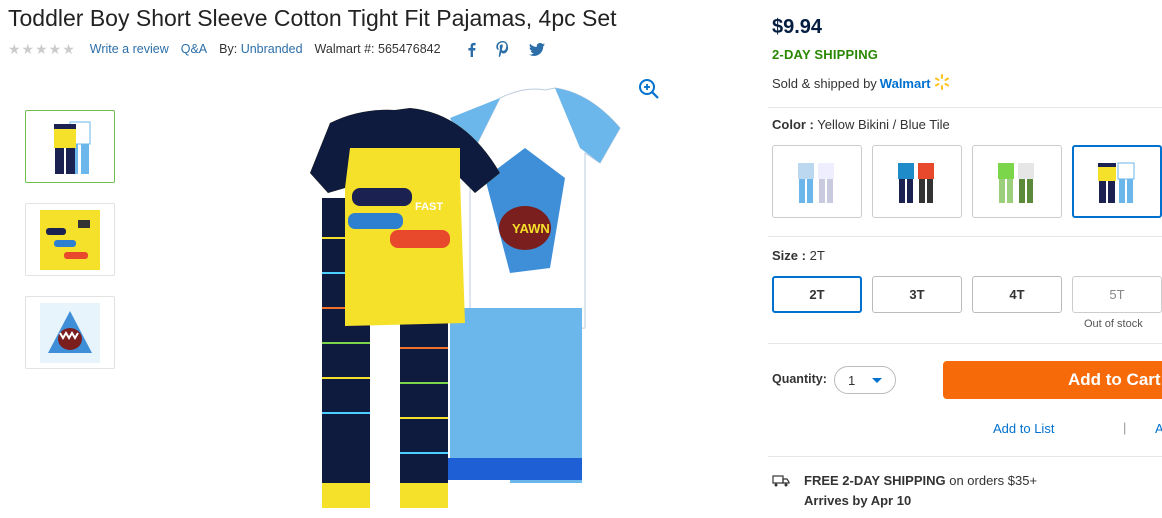  I want to click on size-2t-button: 2T, so click(817, 294).